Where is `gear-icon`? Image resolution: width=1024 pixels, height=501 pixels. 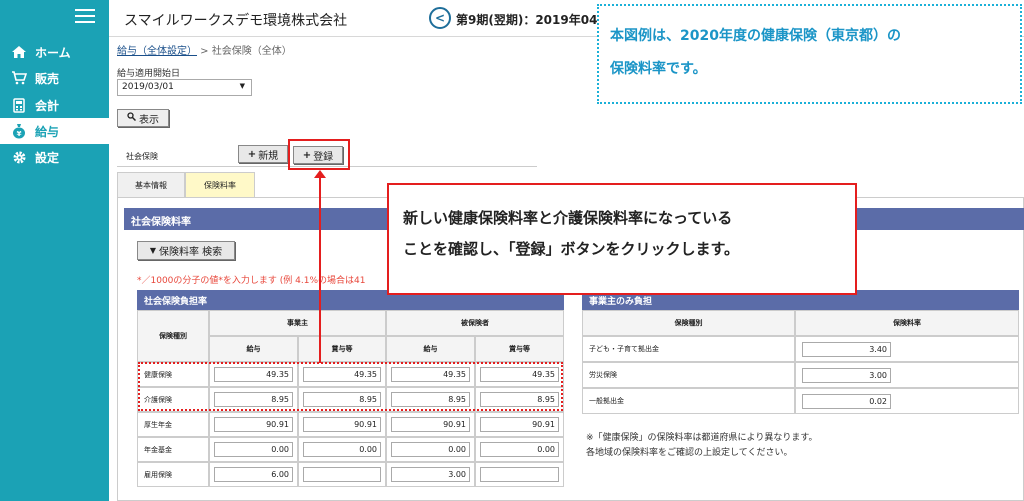
gear-icon is located at coordinates (19, 157).